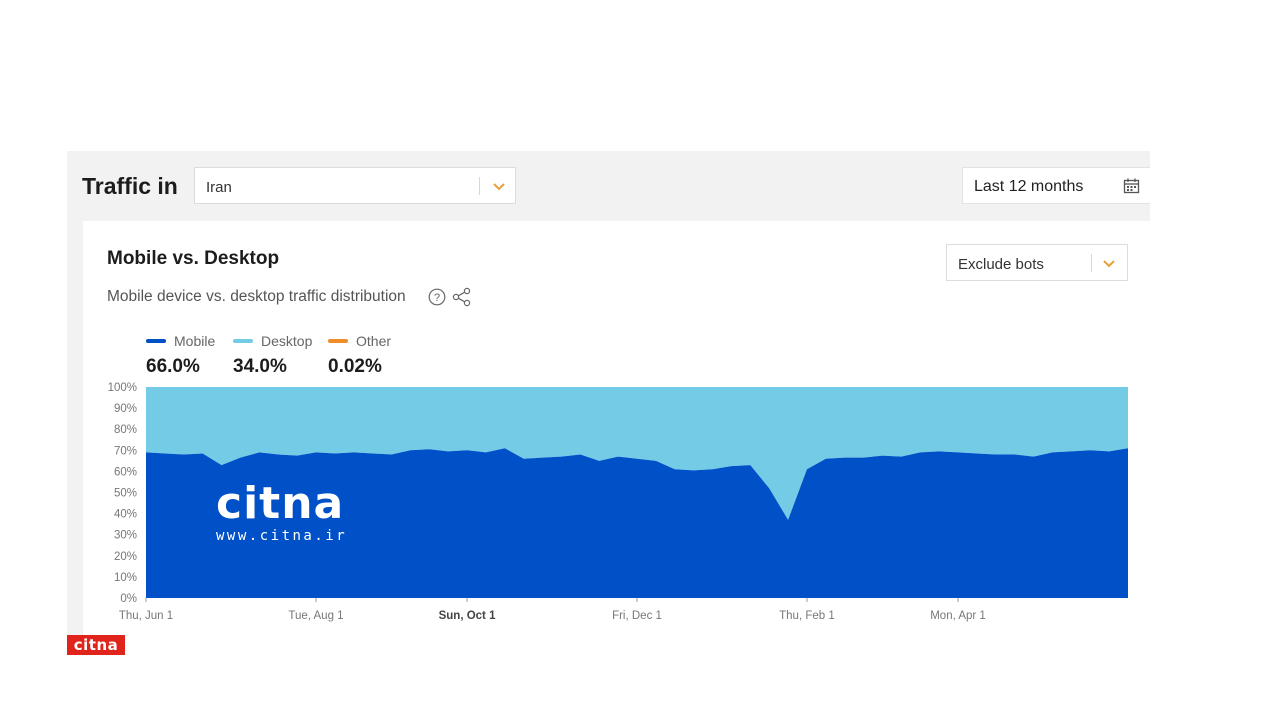 This screenshot has width=1280, height=720. What do you see at coordinates (125, 409) in the screenshot?
I see `y-tick-label: 90%` at bounding box center [125, 409].